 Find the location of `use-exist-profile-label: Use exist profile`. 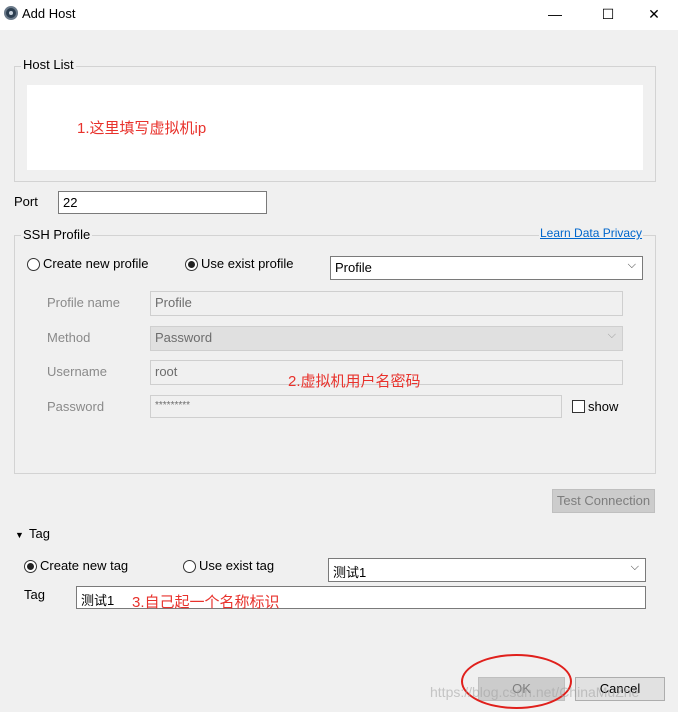

use-exist-profile-label: Use exist profile is located at coordinates (247, 263).